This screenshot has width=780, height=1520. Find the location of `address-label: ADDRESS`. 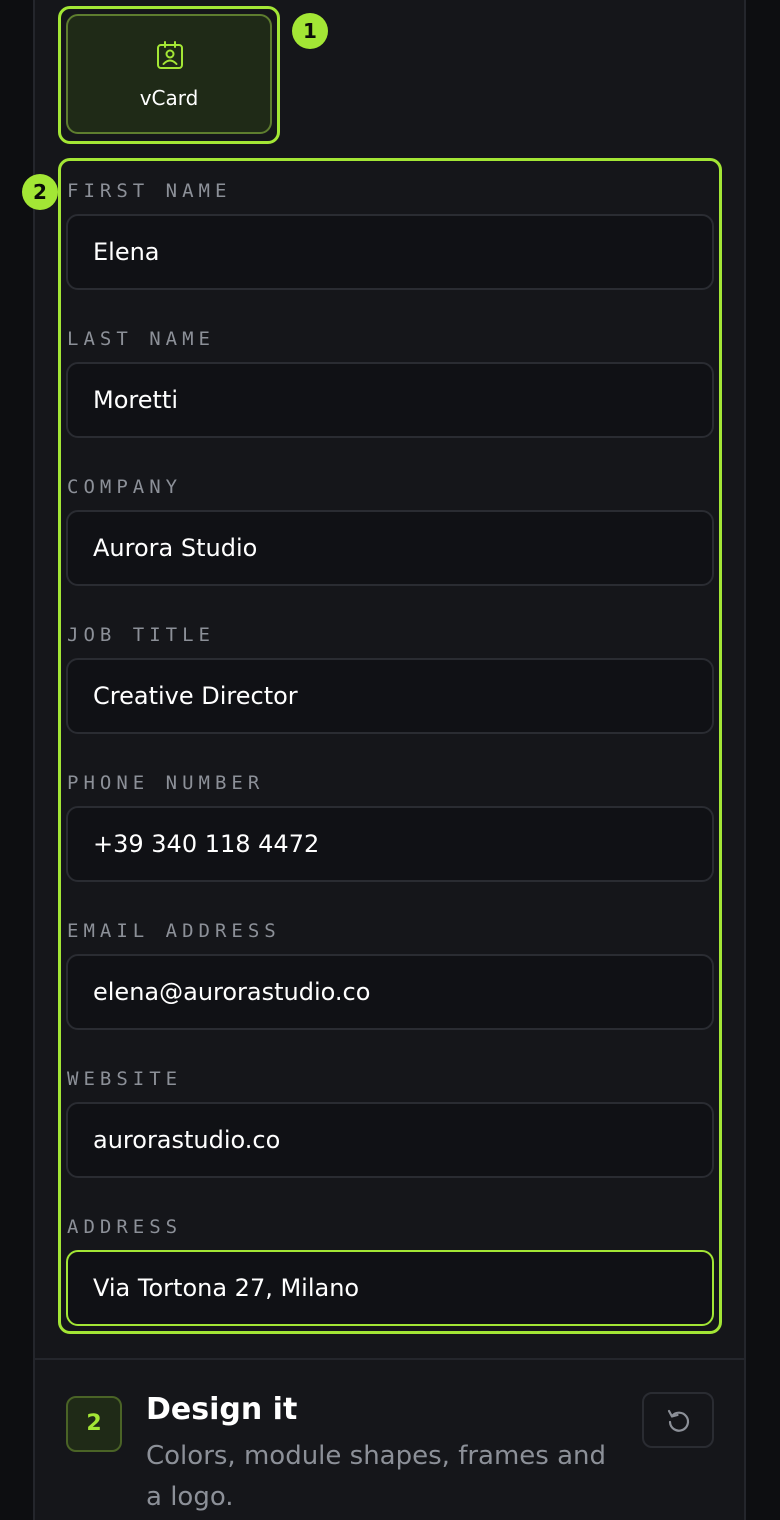

address-label: ADDRESS is located at coordinates (125, 1227).